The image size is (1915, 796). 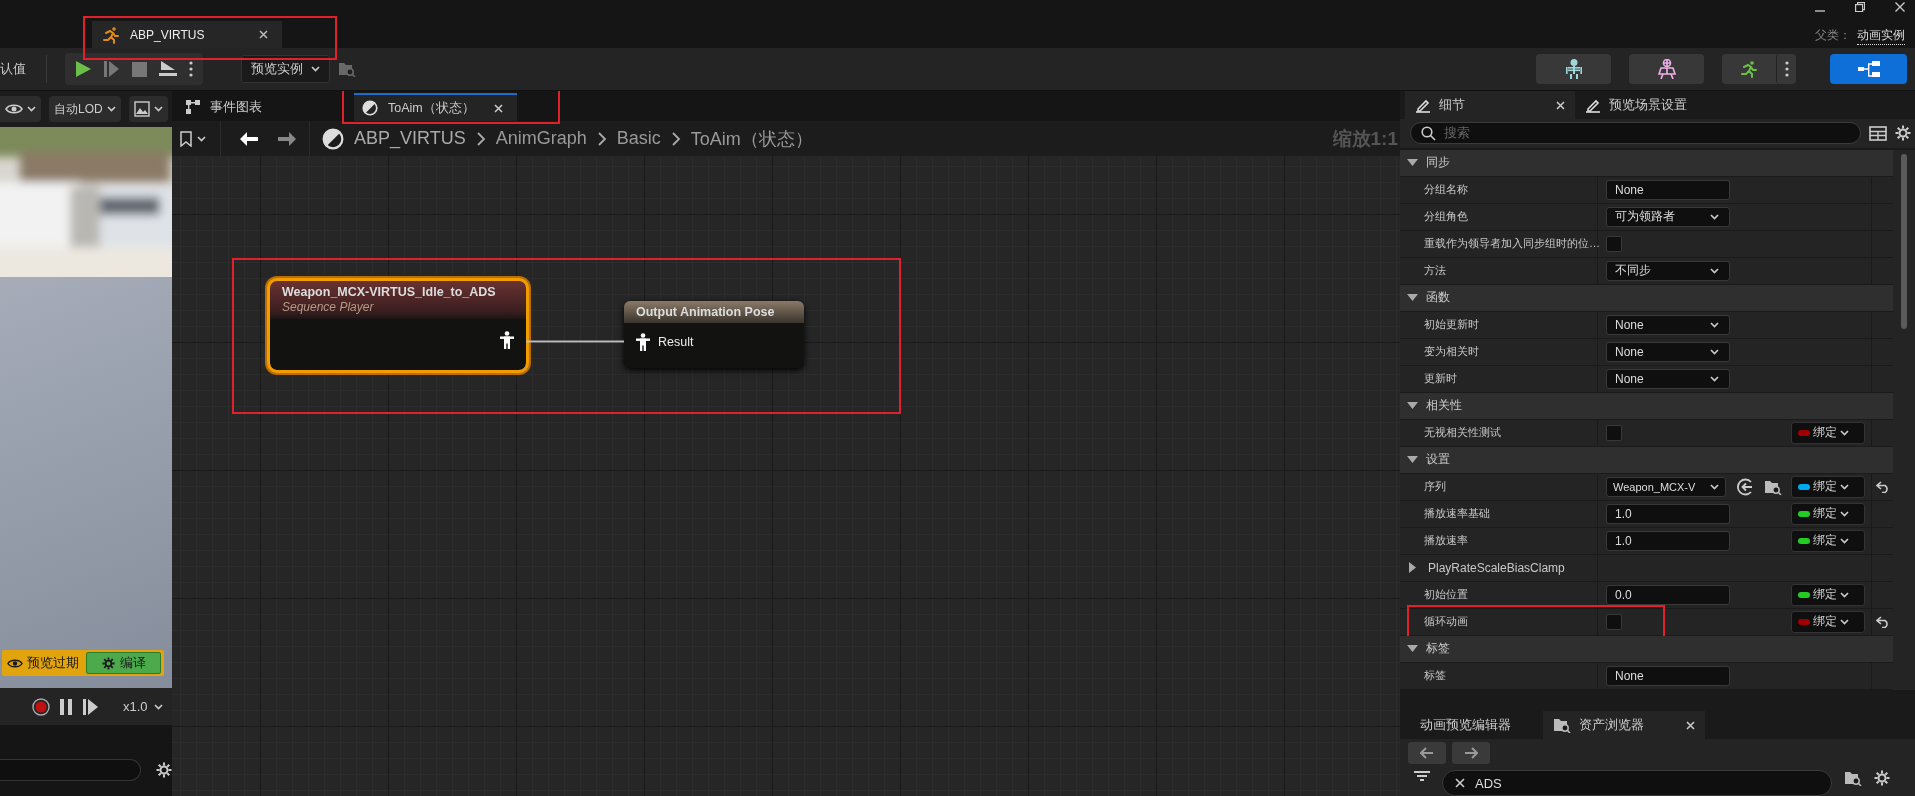 I want to click on breadcrumb-link: Basic, so click(x=638, y=138).